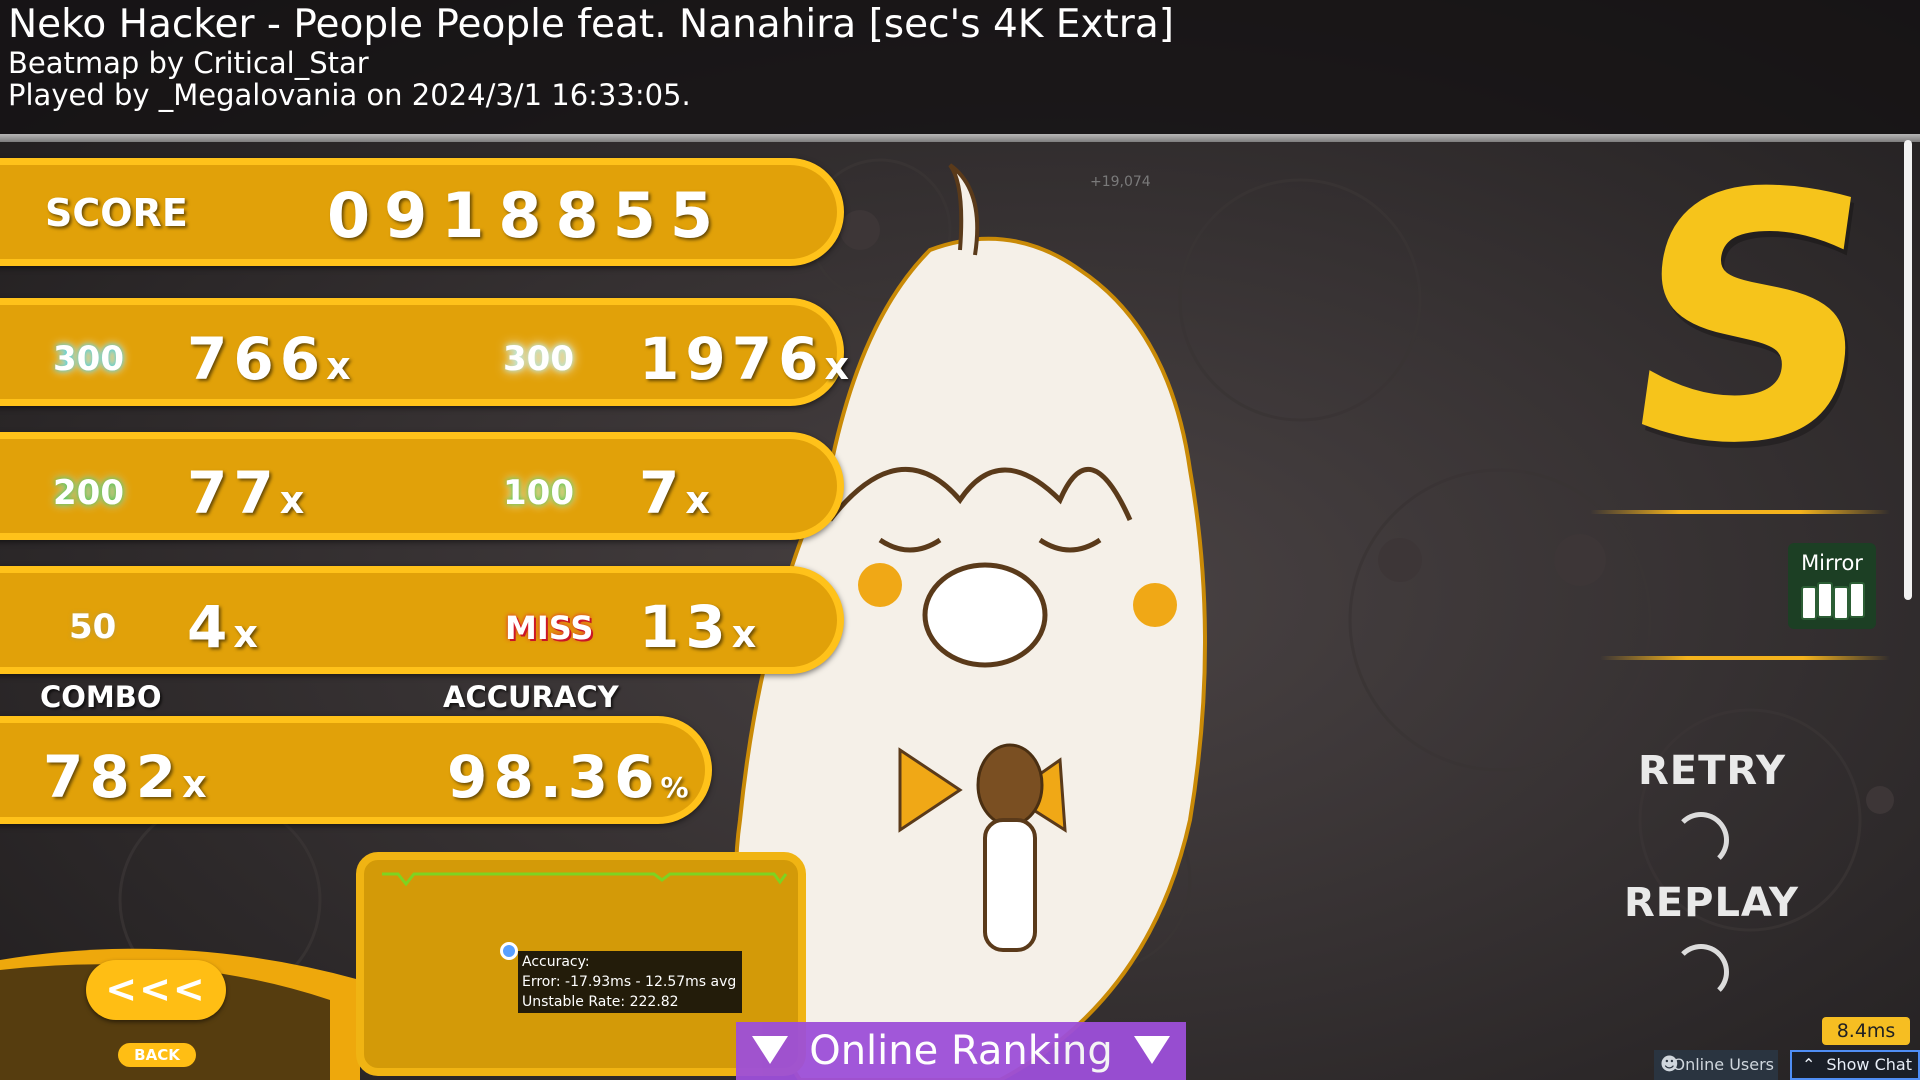 The width and height of the screenshot is (1920, 1080). What do you see at coordinates (1701, 972) in the screenshot?
I see `replay-loading-icon` at bounding box center [1701, 972].